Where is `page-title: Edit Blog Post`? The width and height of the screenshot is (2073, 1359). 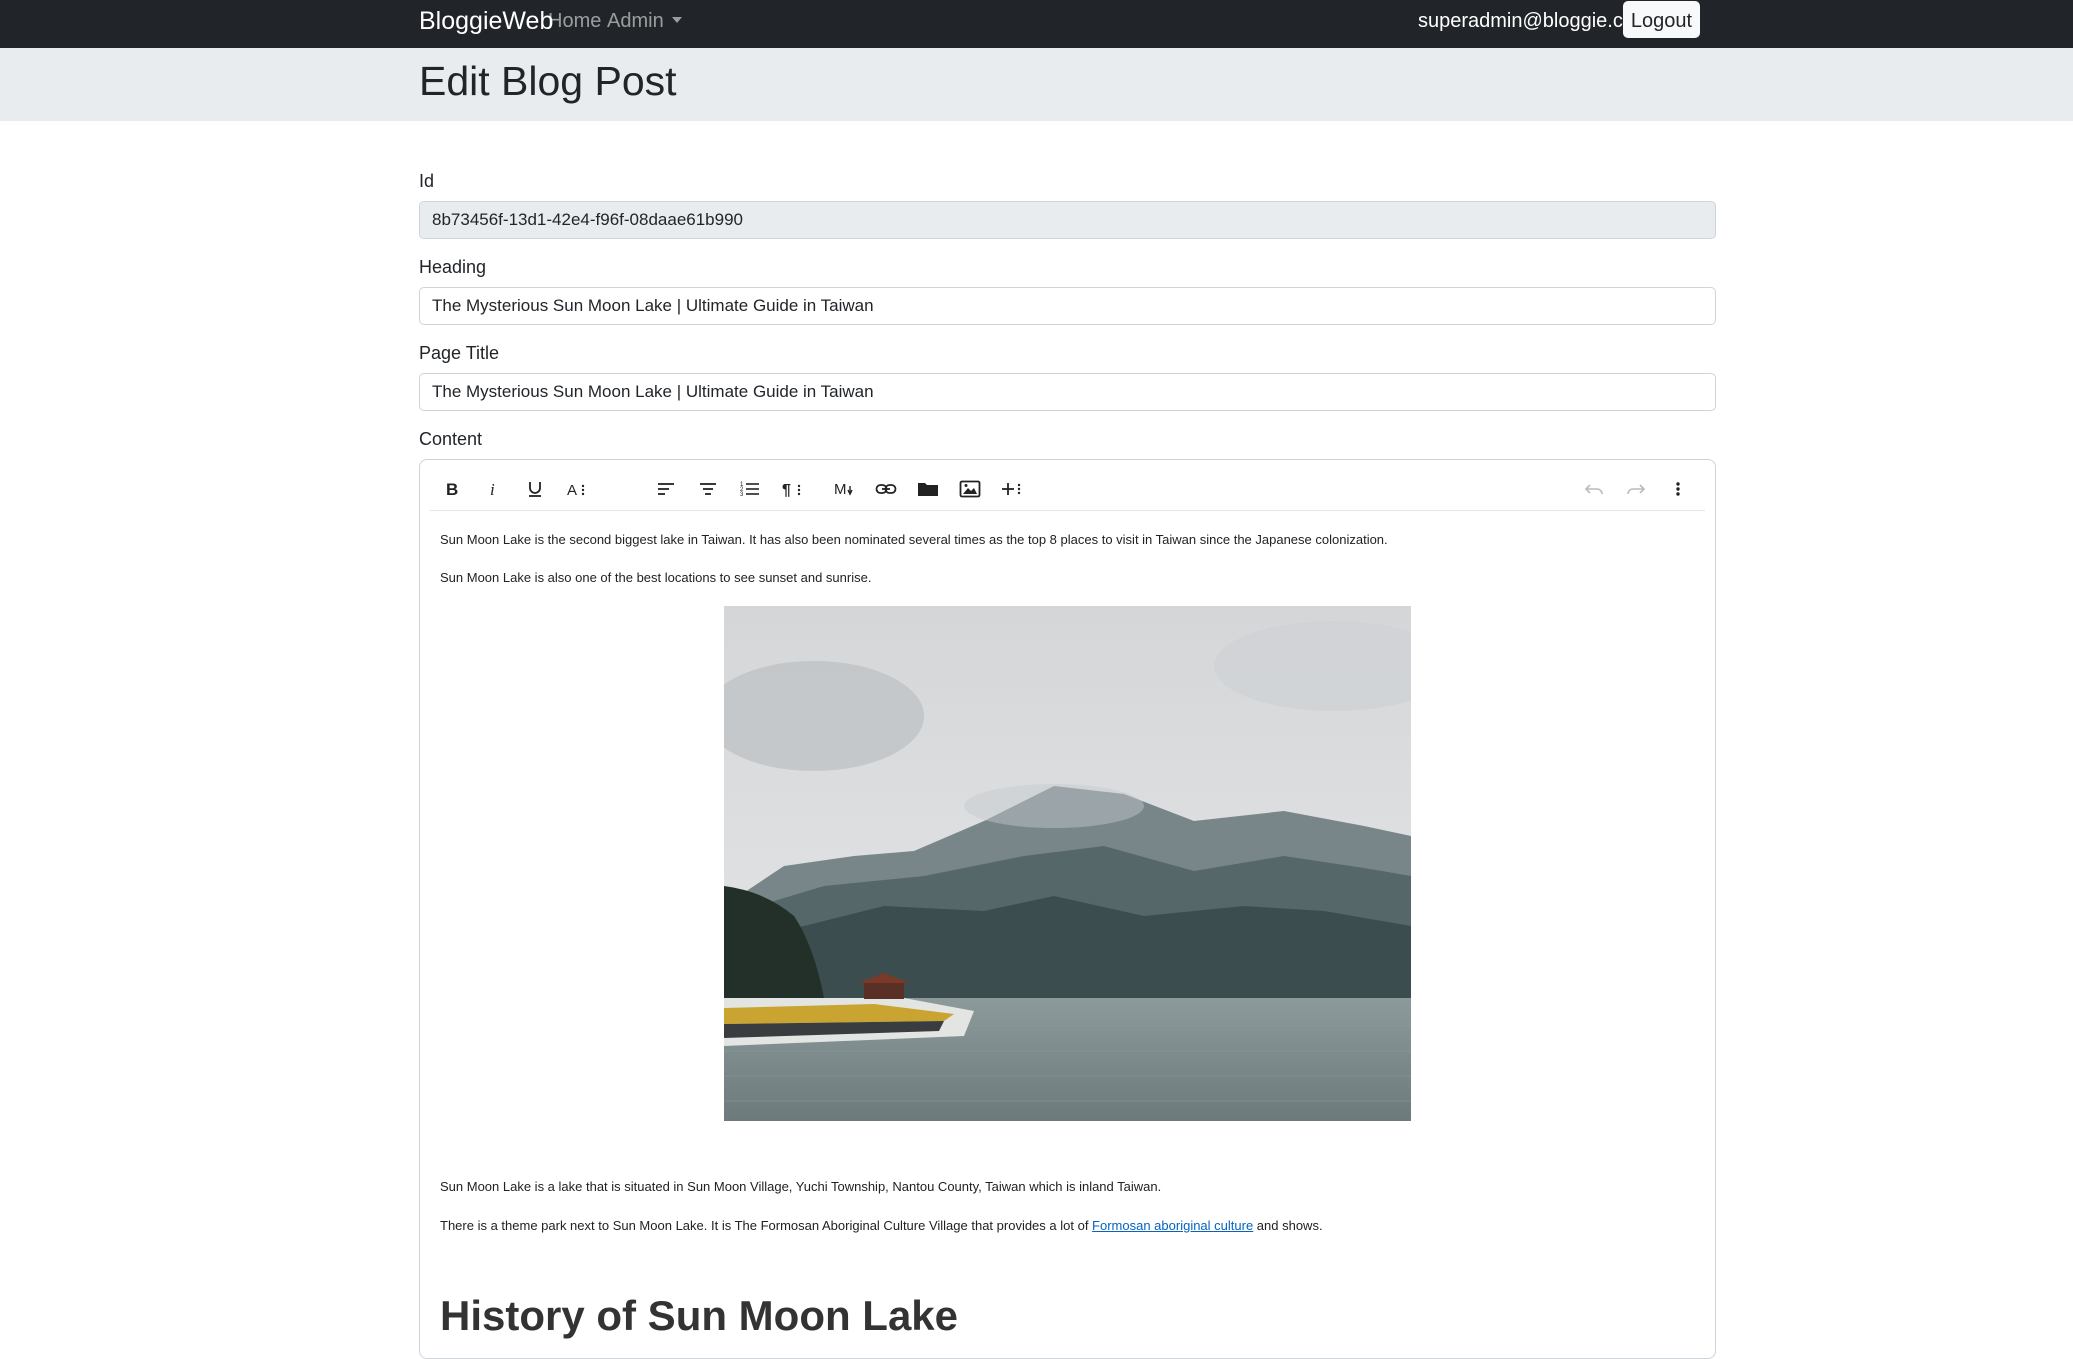 page-title: Edit Blog Post is located at coordinates (548, 81).